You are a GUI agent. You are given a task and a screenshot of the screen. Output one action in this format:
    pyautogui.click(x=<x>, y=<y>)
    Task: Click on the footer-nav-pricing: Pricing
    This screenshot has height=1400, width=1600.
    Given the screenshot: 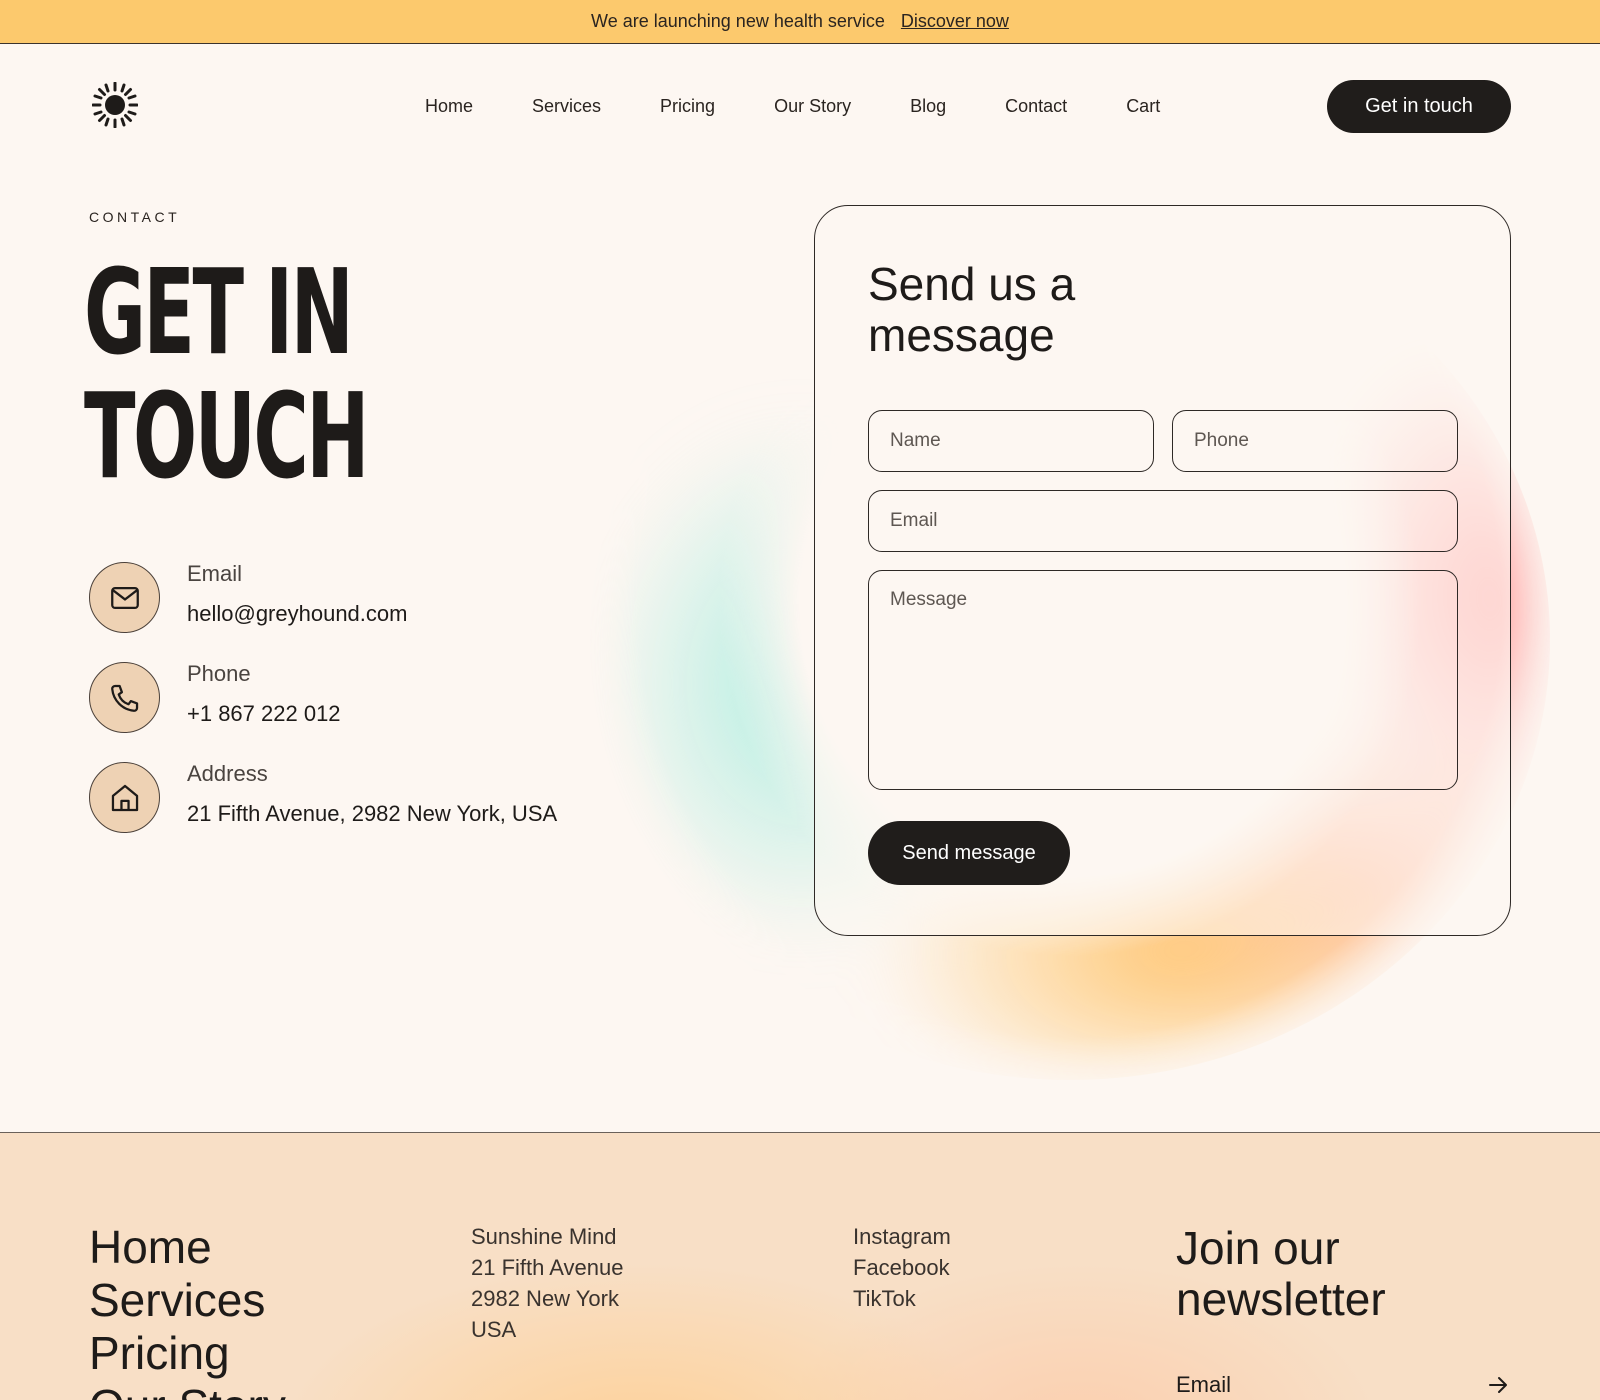 What is the action you would take?
    pyautogui.click(x=187, y=1353)
    